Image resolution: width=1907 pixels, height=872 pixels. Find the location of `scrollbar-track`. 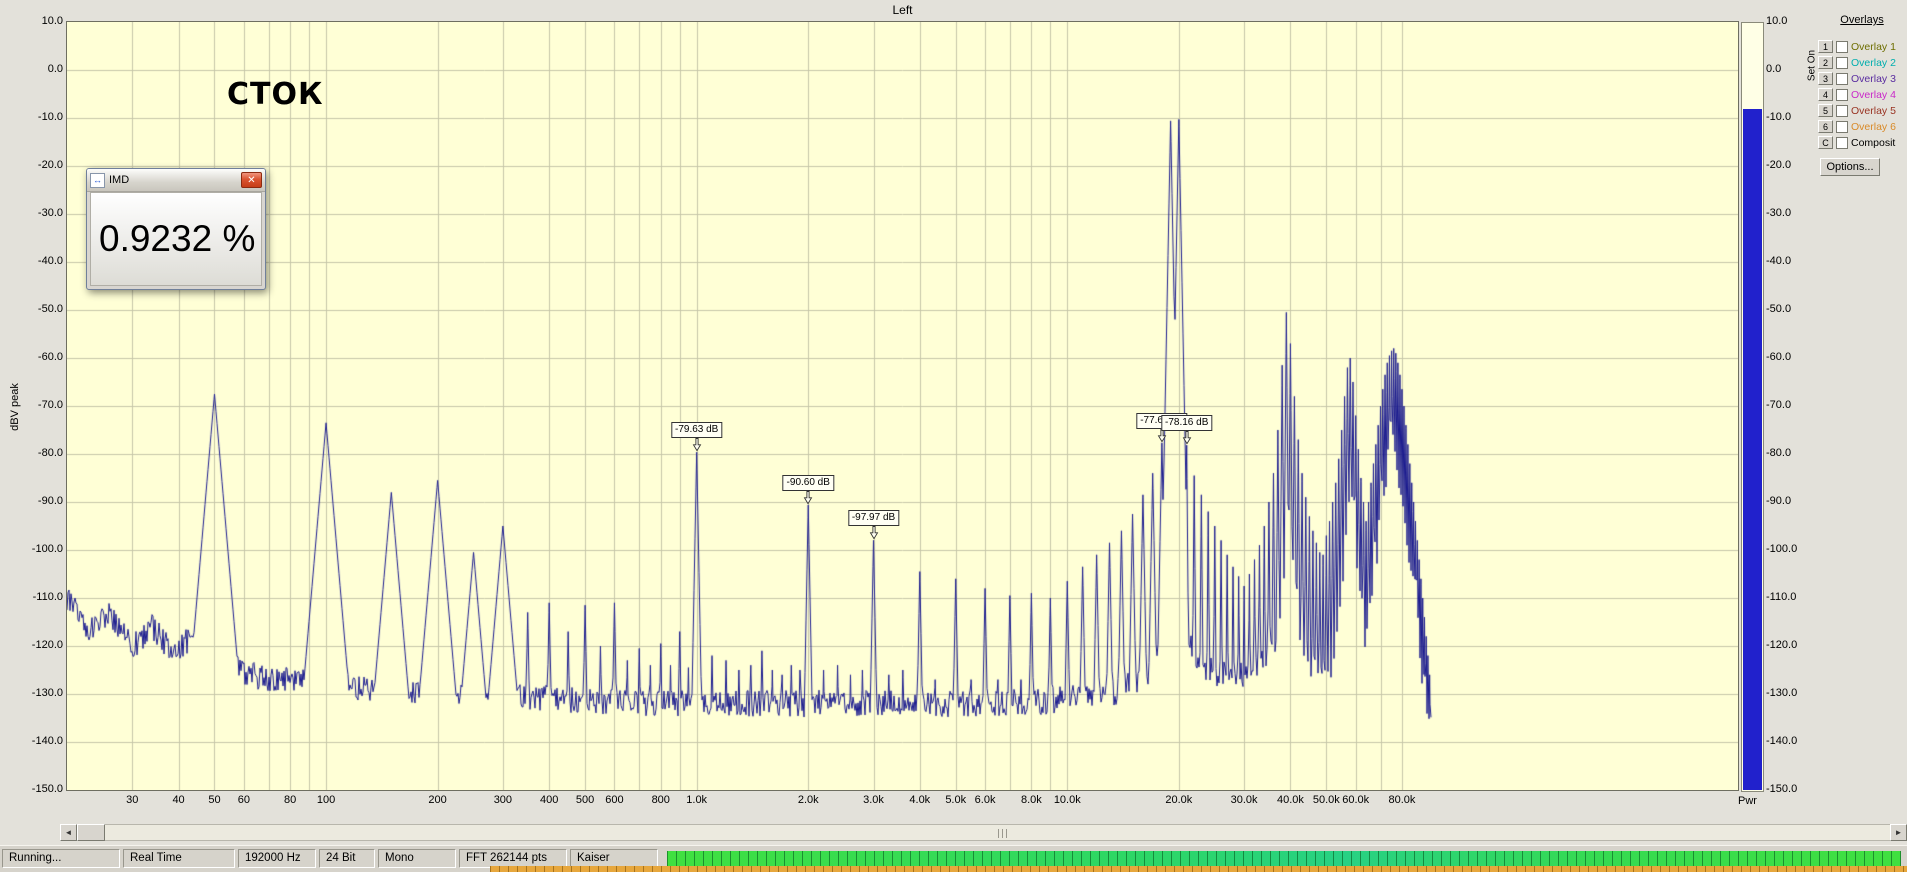

scrollbar-track is located at coordinates (997, 832).